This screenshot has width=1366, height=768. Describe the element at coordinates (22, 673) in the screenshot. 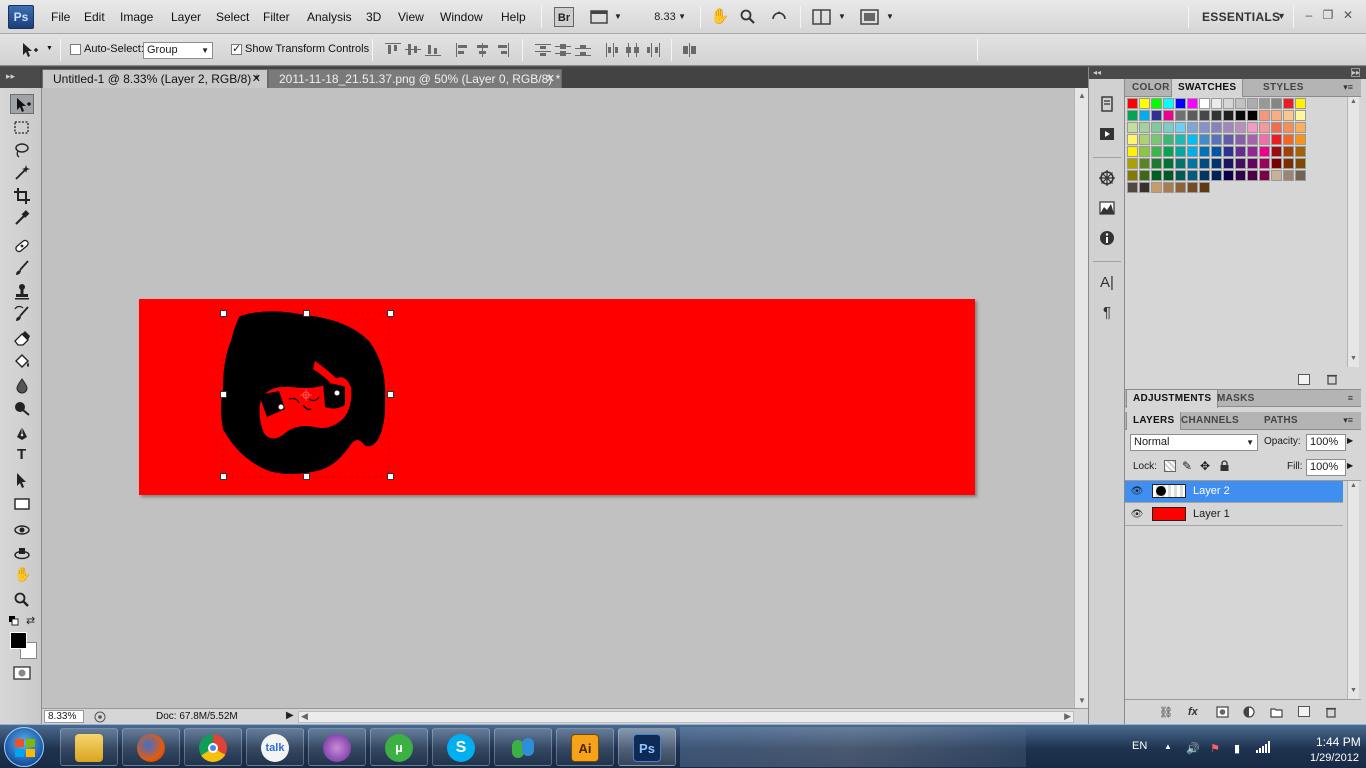

I see `quick-mask-icon` at that location.